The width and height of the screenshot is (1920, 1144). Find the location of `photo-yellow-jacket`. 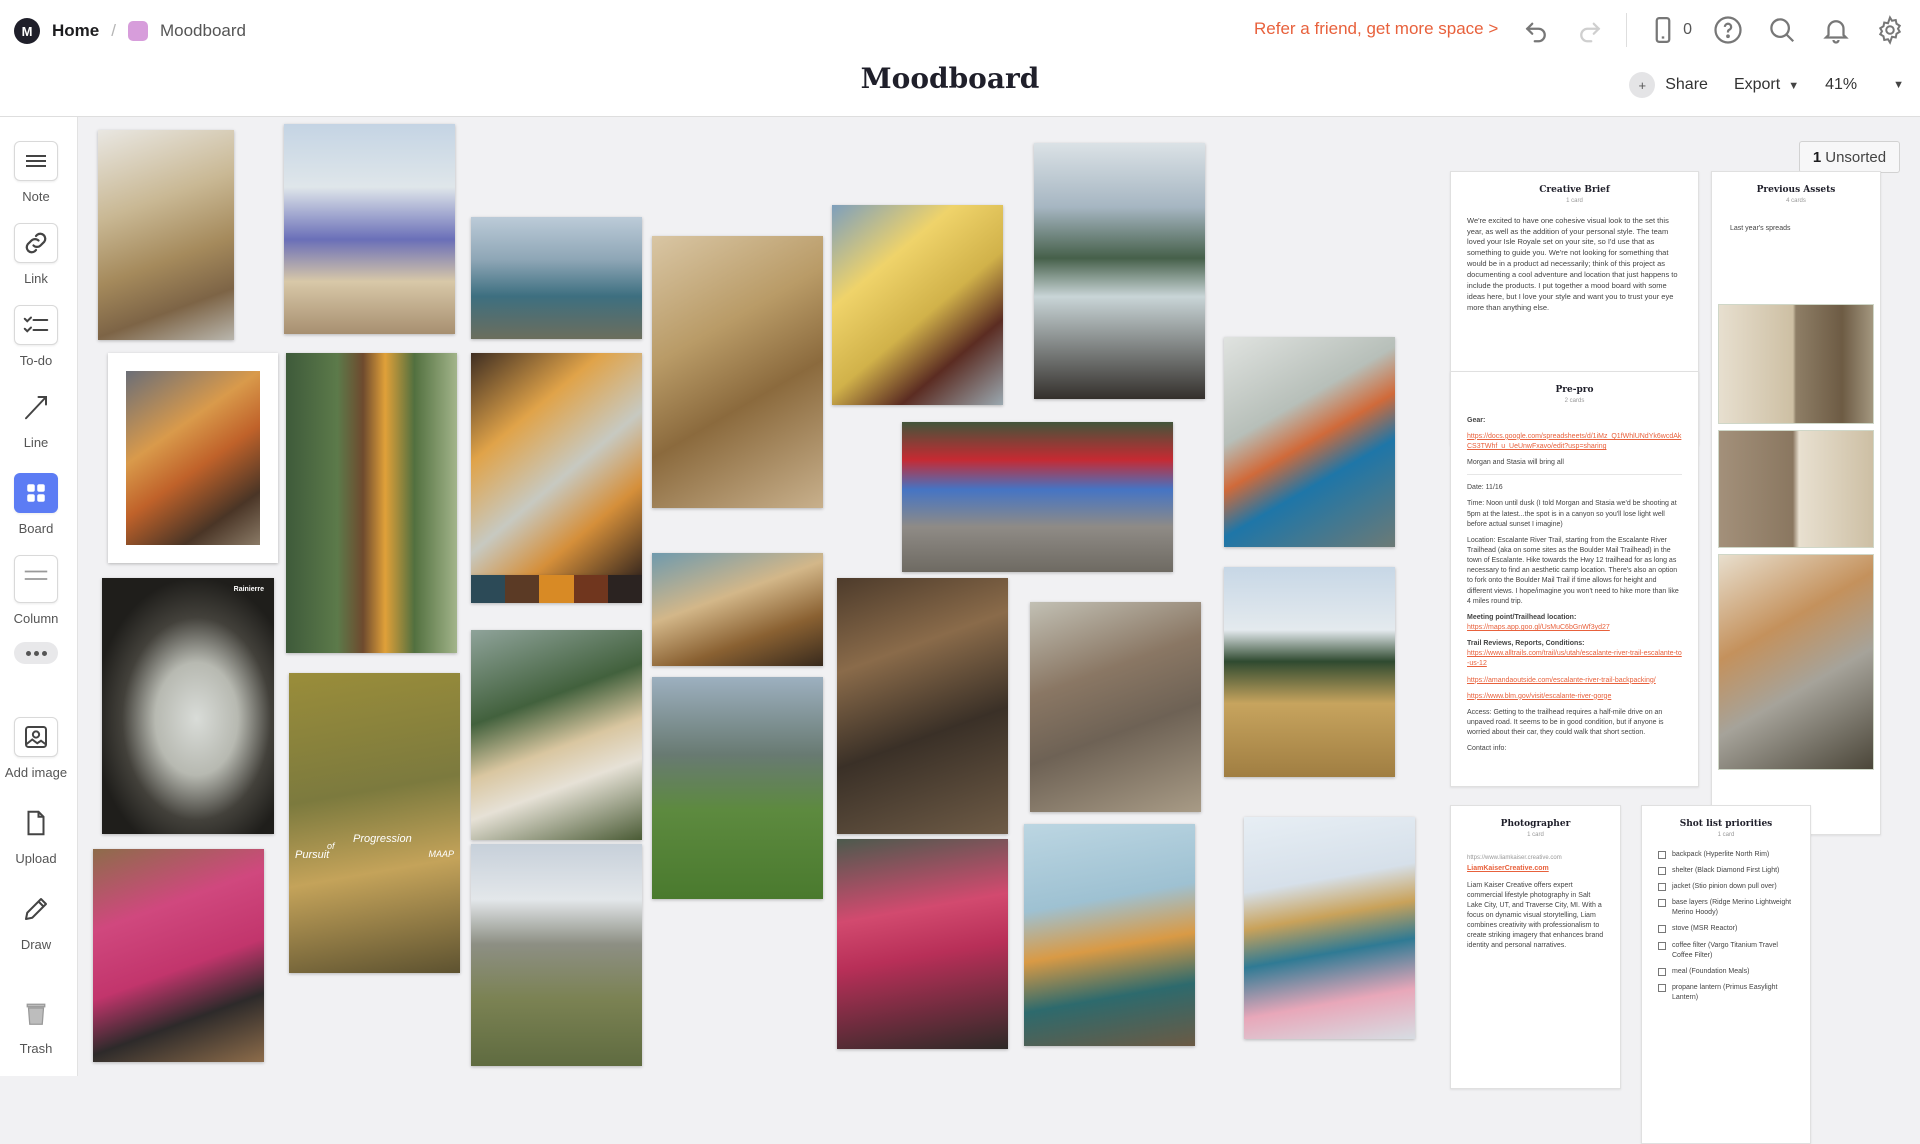

photo-yellow-jacket is located at coordinates (917, 305).